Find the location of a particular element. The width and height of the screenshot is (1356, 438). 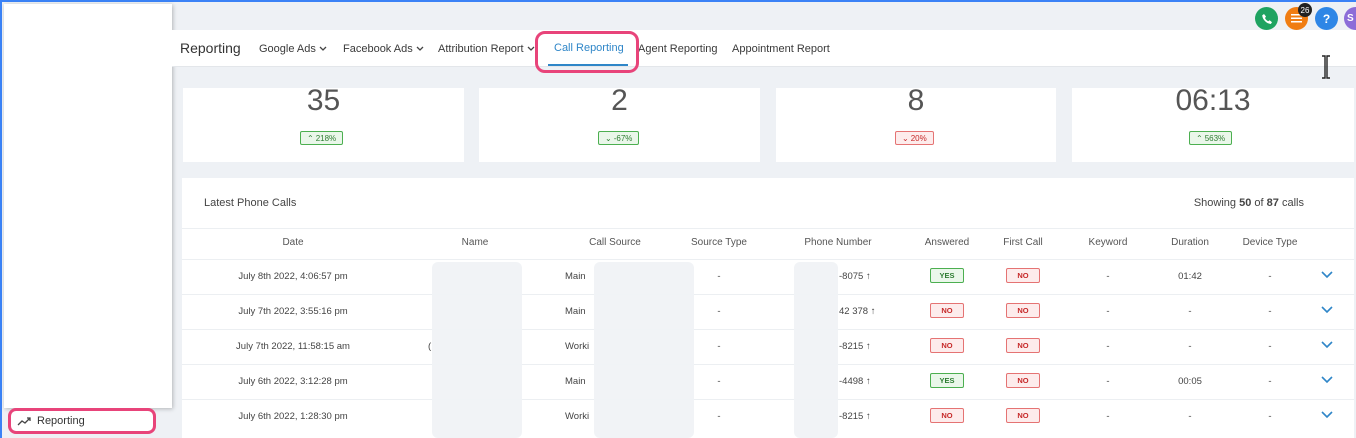

caller-name: ( is located at coordinates (430, 346).